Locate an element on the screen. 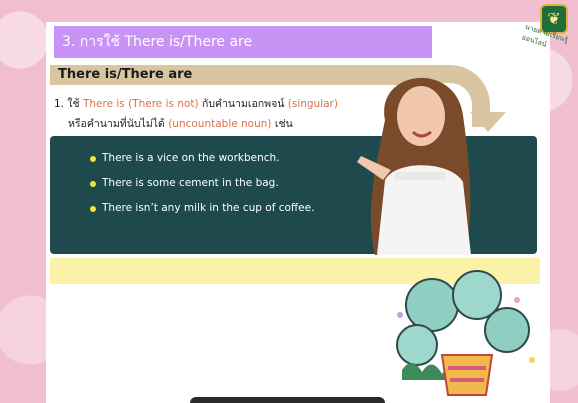 This screenshot has width=578, height=403. list-item: There is a vice on the workbench. is located at coordinates (225, 158).